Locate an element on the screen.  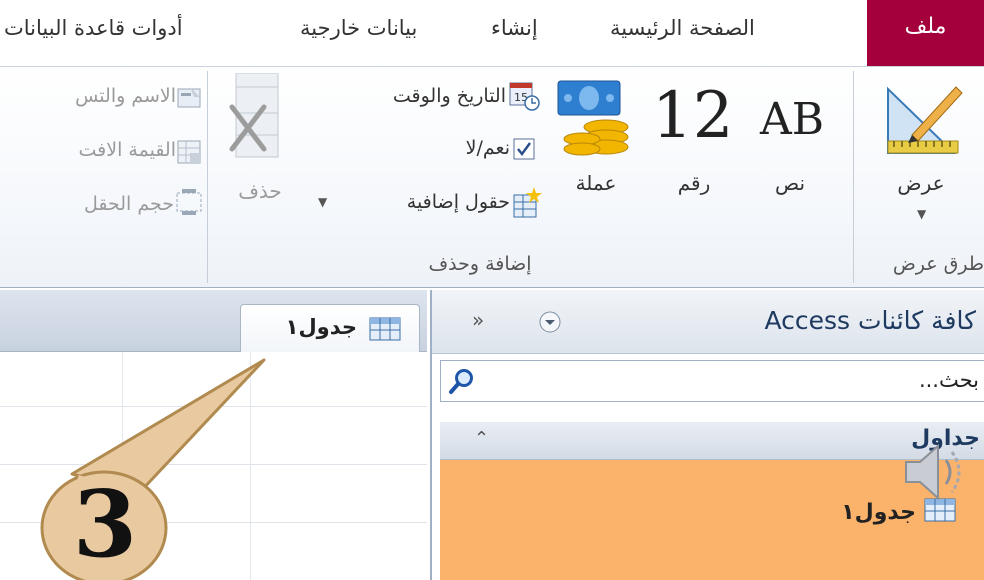
delete-icon is located at coordinates (254, 115).